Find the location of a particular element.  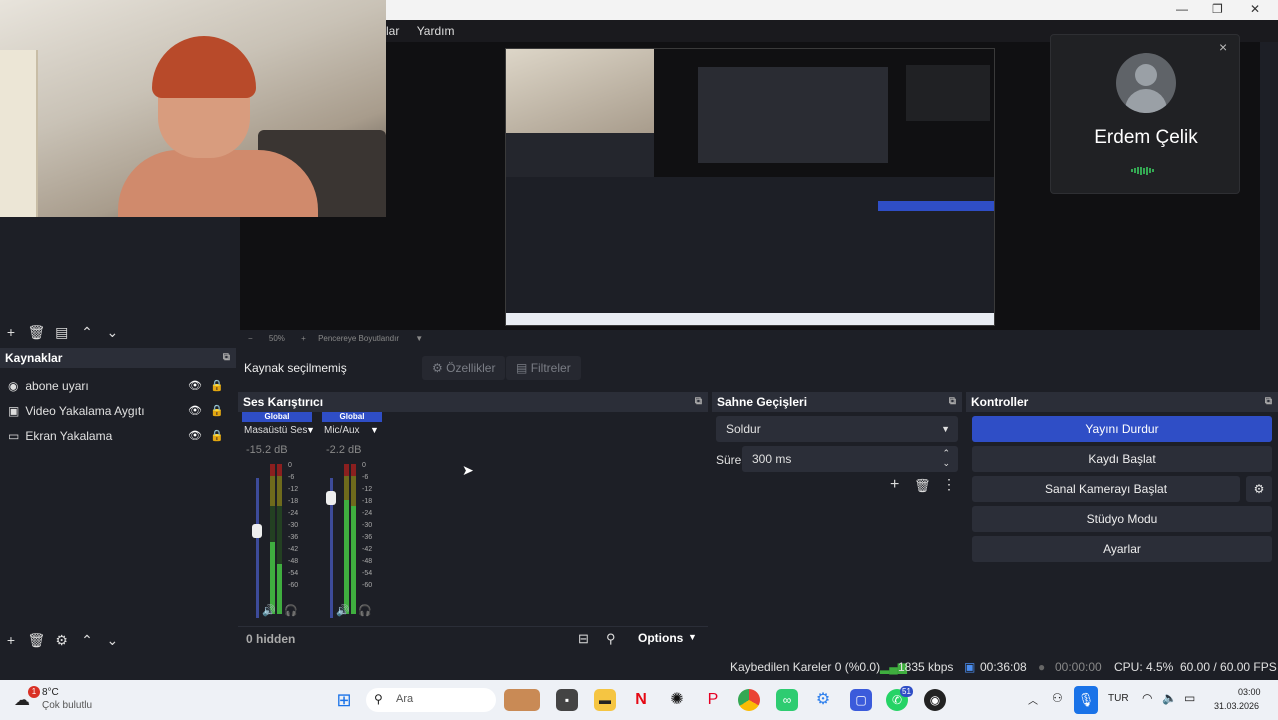

camera-icon: ▣ is located at coordinates (14, 411).